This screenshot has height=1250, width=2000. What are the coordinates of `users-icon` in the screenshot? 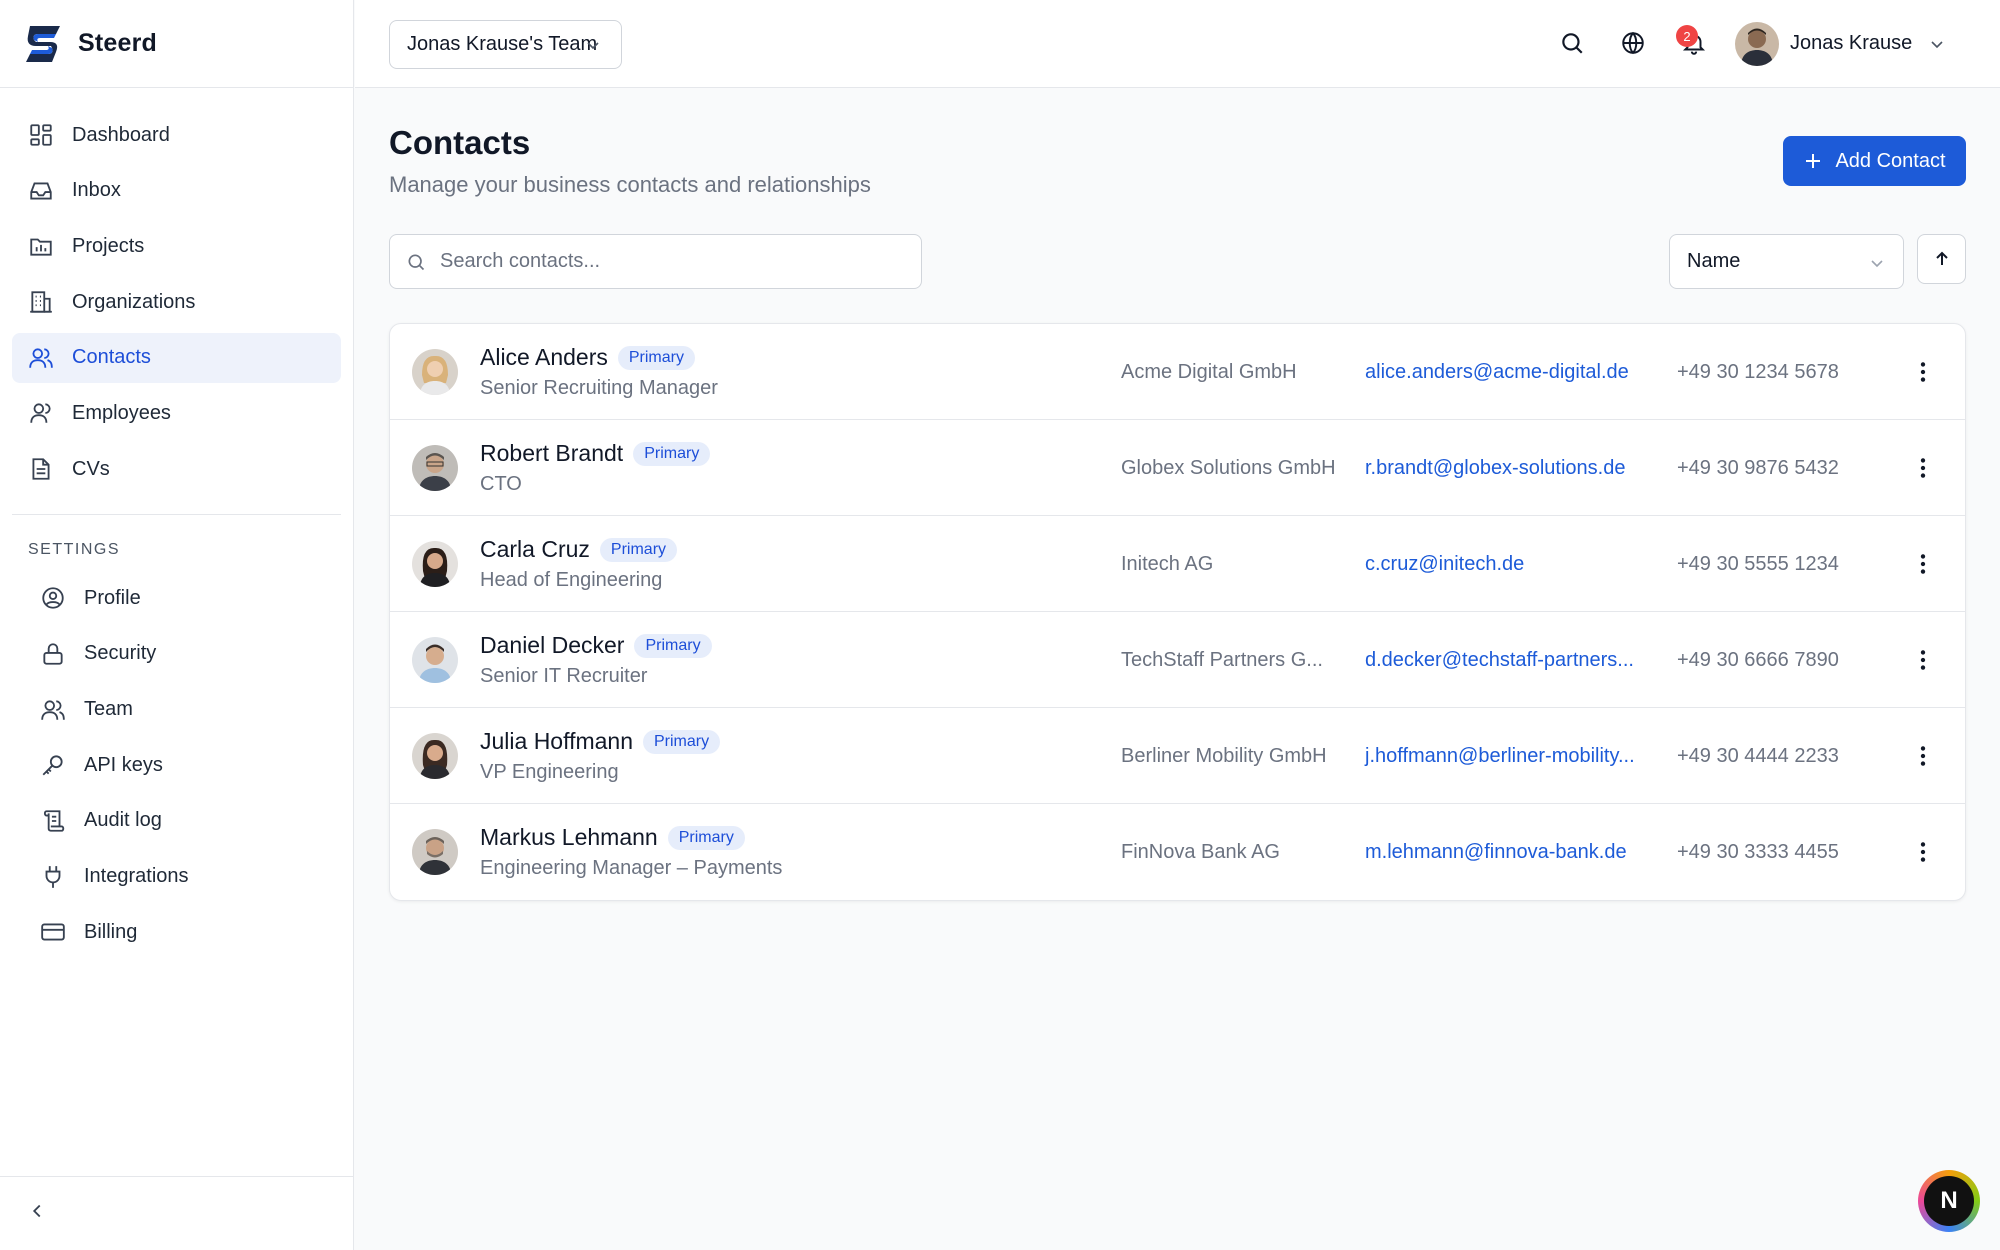 It's located at (41, 358).